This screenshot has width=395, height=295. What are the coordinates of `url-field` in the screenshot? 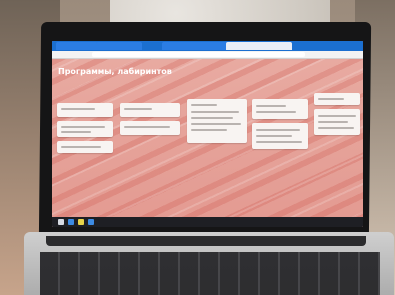 It's located at (198, 54).